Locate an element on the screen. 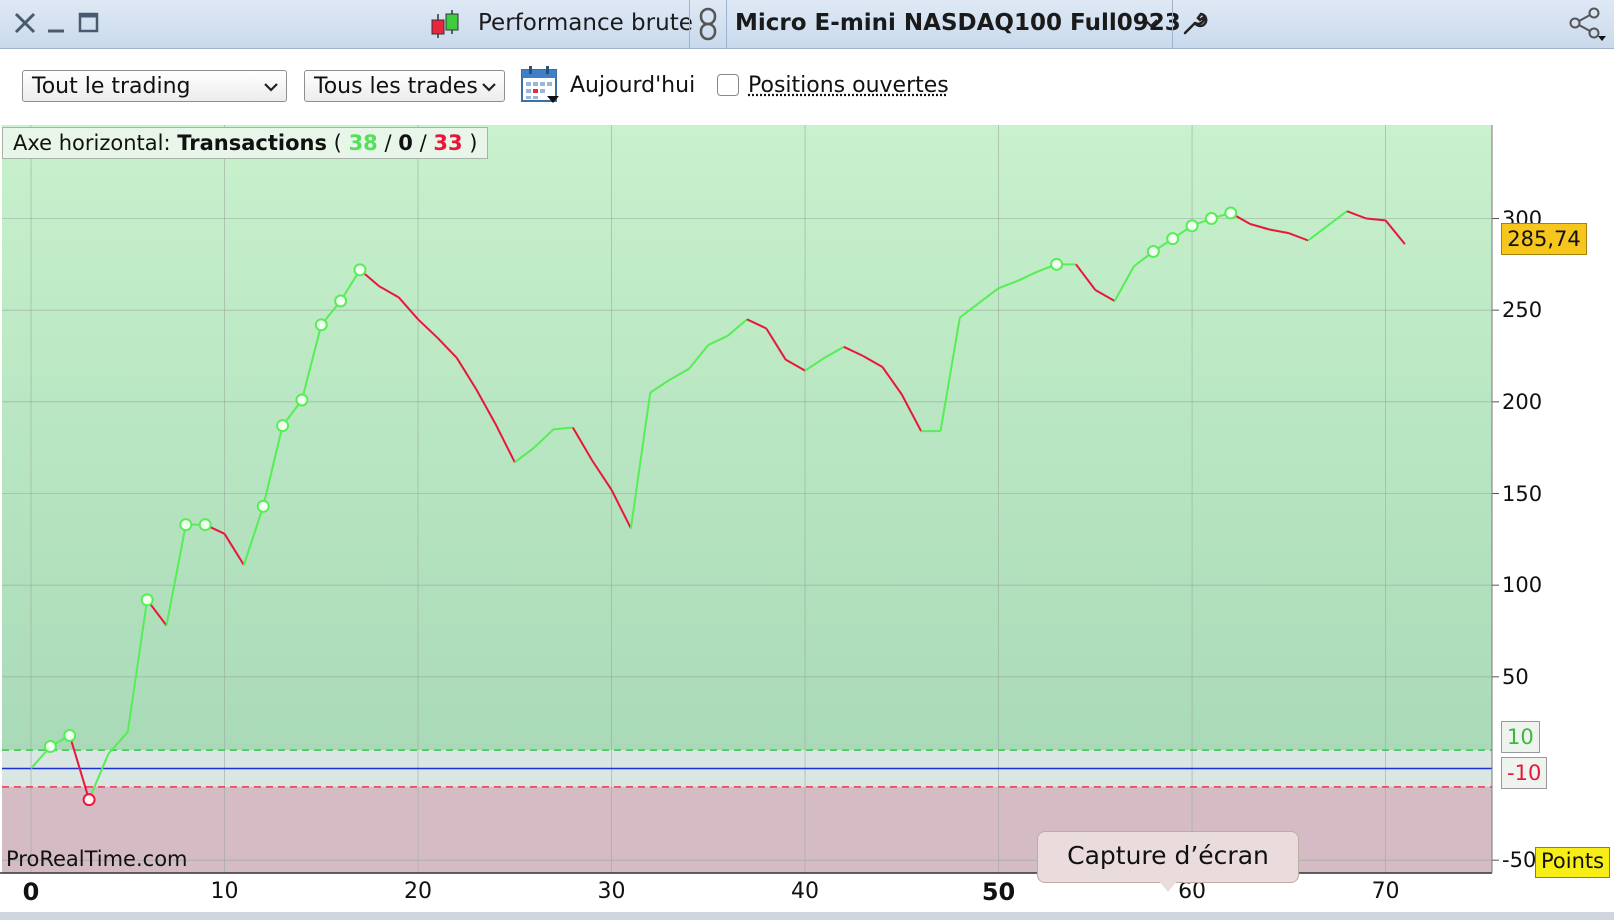  units-badge: Points is located at coordinates (1573, 862).